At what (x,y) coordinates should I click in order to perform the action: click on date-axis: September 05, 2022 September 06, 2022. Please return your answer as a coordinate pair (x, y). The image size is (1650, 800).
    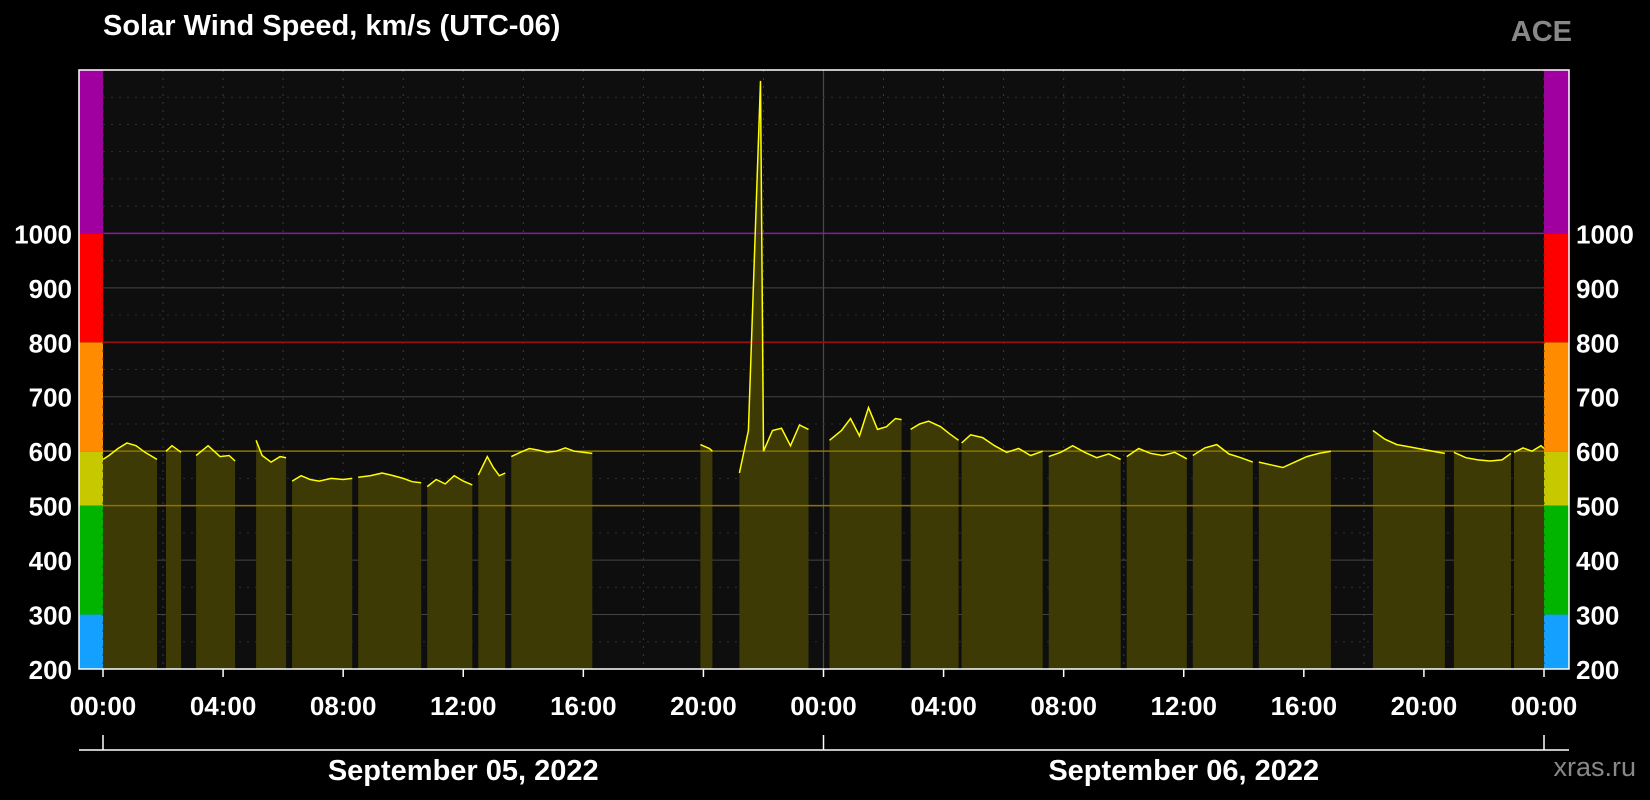
    Looking at the image, I should click on (824, 761).